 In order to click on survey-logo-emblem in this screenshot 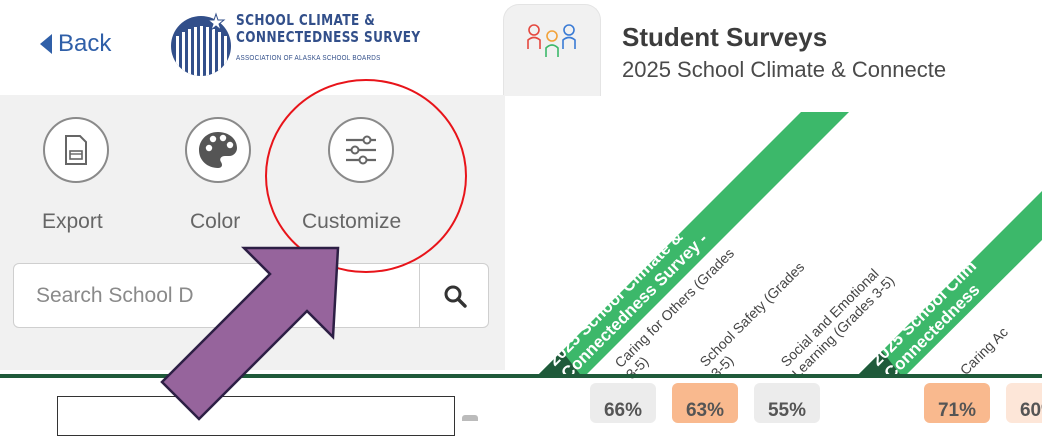, I will do `click(201, 44)`.